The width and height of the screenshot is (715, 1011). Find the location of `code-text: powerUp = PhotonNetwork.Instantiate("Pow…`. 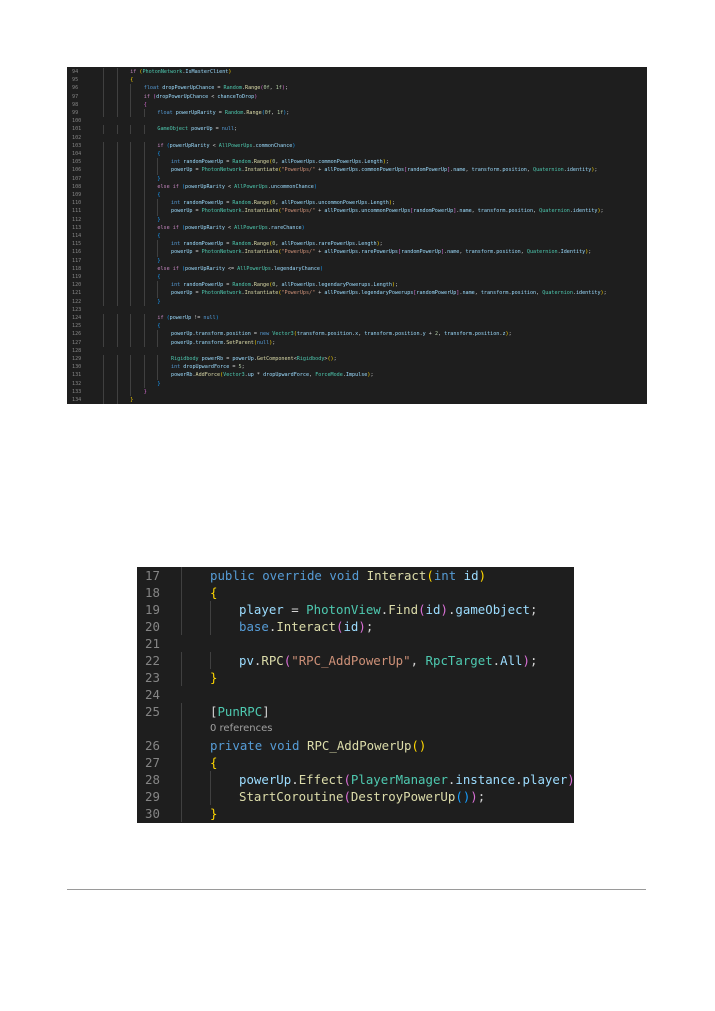

code-text: powerUp = PhotonNetwork.Instantiate("Pow… is located at coordinates (381, 252).